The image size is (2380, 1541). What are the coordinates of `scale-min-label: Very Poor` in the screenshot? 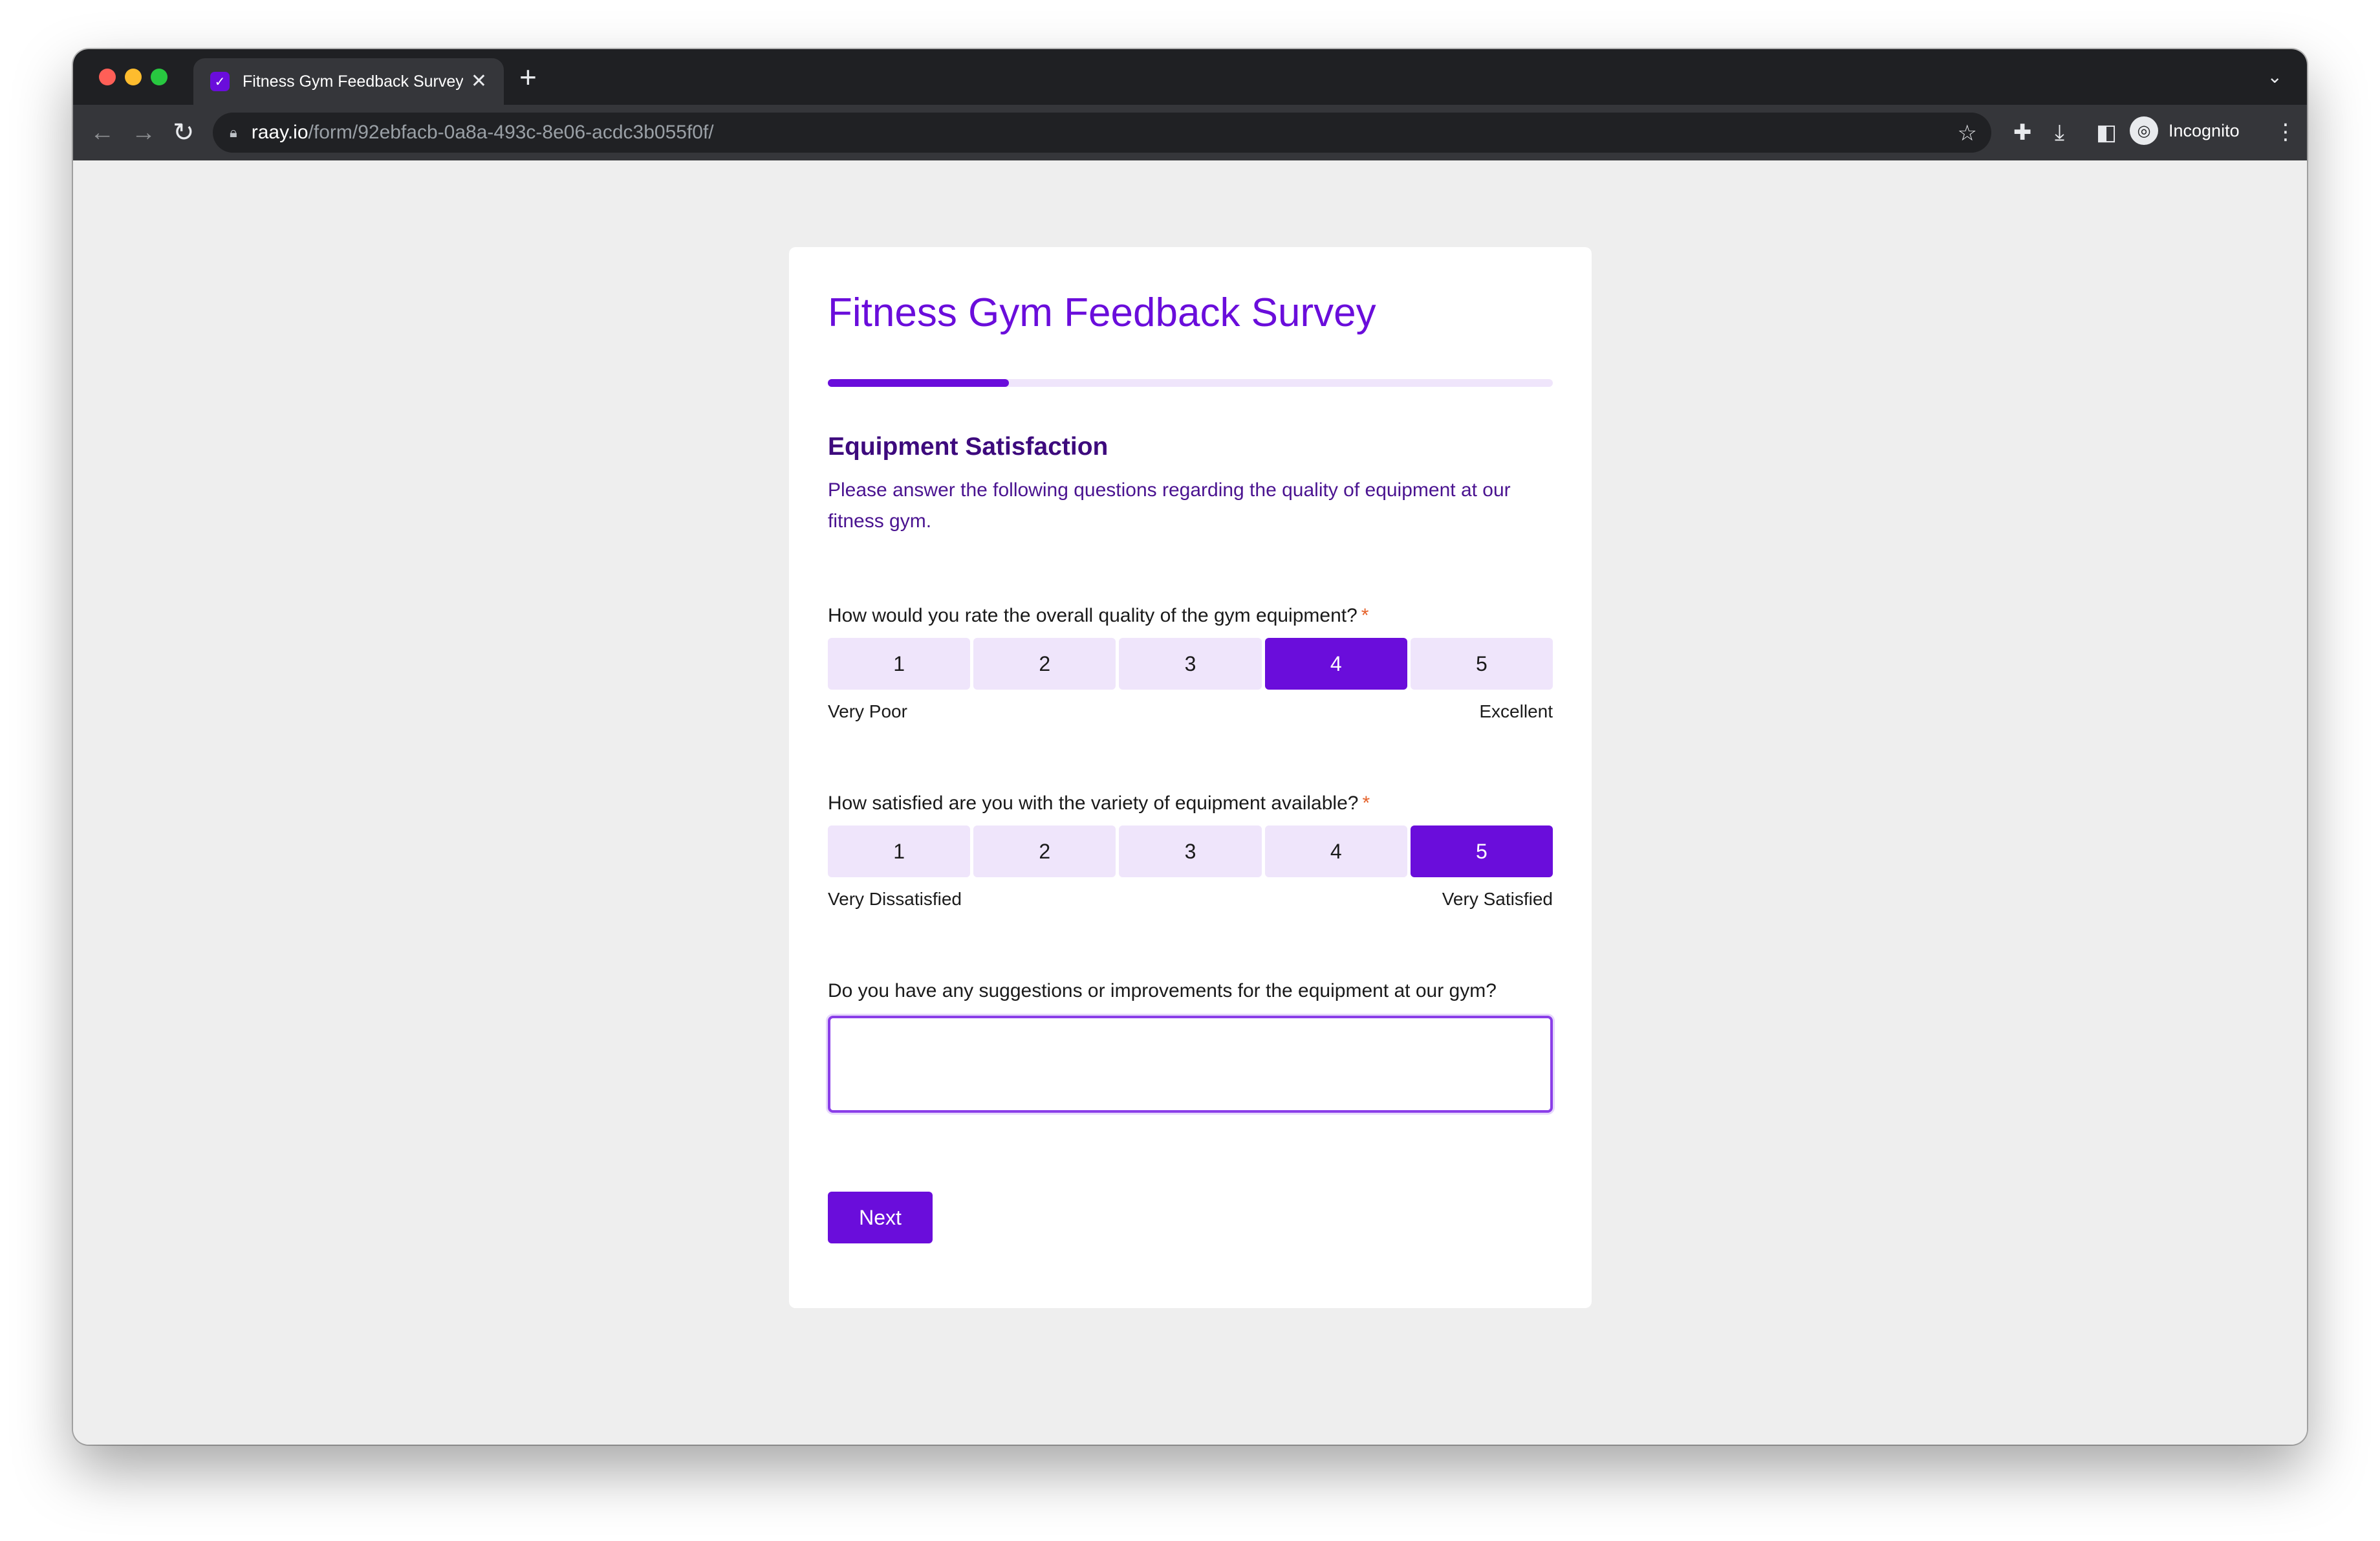 It's located at (867, 711).